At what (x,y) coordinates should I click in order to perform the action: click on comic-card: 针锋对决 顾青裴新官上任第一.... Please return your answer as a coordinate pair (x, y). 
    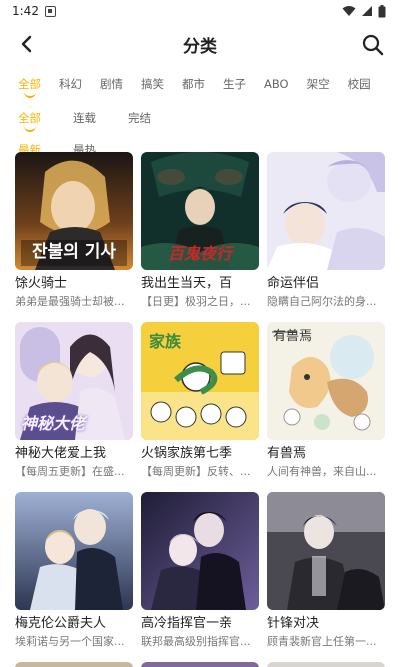
    Looking at the image, I should click on (326, 570).